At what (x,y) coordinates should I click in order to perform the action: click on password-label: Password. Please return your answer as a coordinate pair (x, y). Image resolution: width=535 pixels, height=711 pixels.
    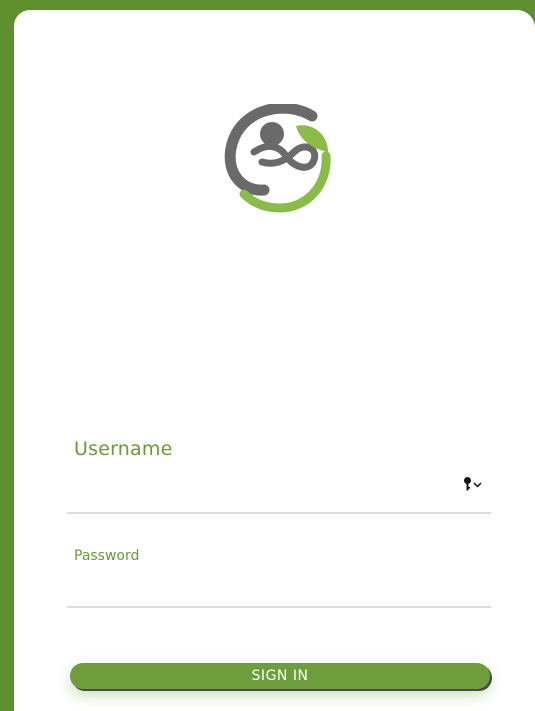
    Looking at the image, I should click on (107, 556).